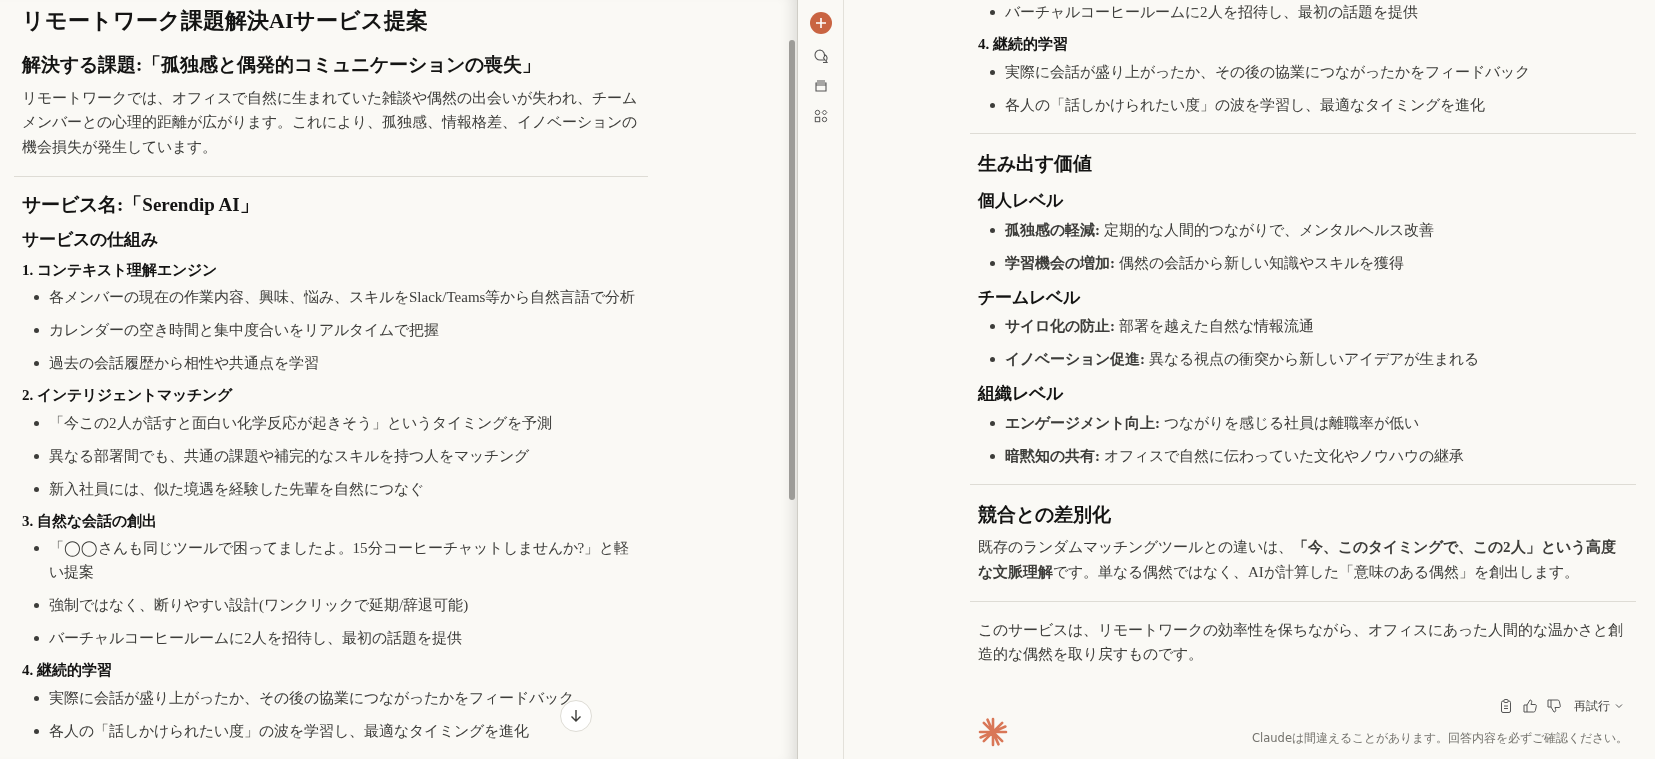  Describe the element at coordinates (1506, 706) in the screenshot. I see `copy-icon` at that location.